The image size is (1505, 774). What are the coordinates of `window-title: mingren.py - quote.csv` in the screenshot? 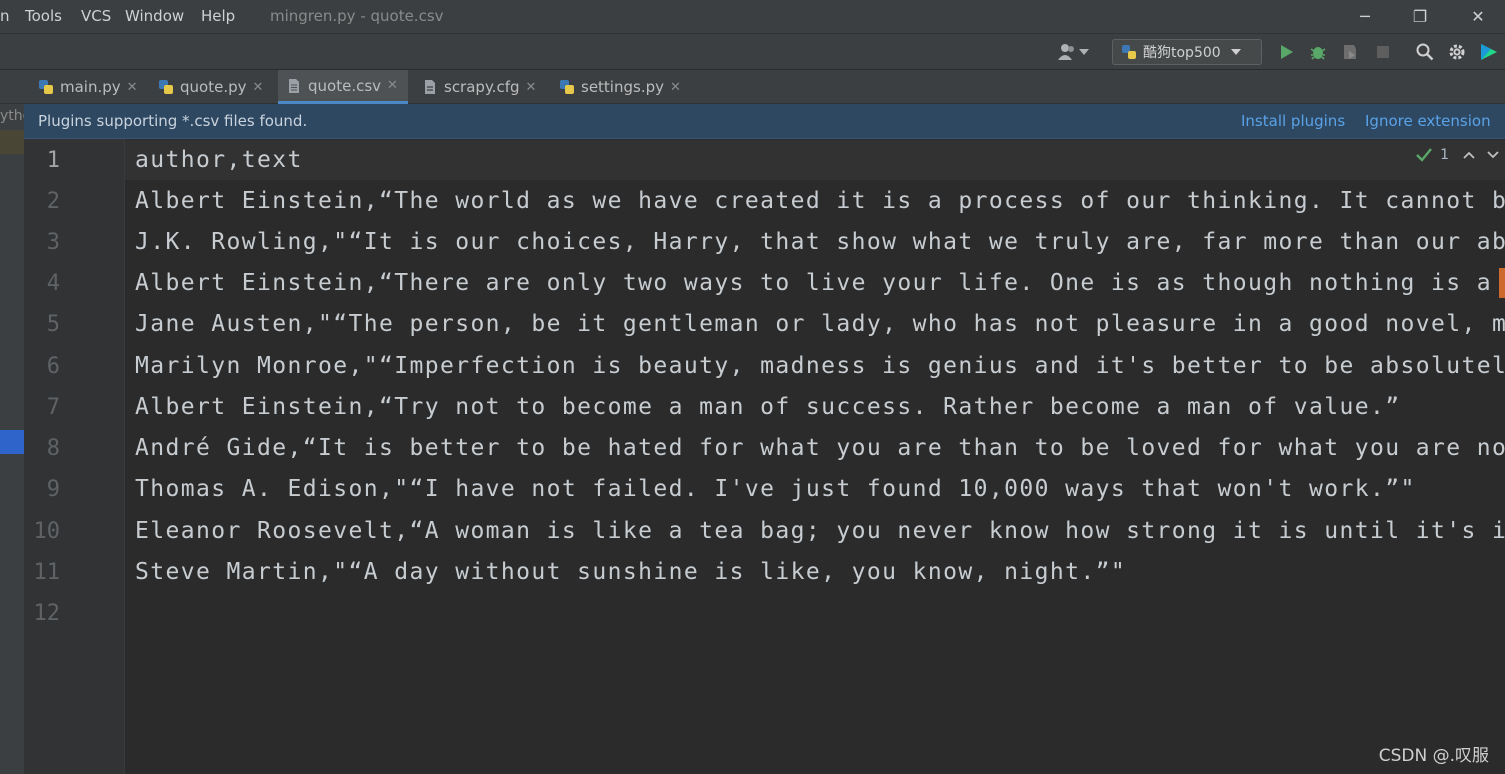 It's located at (357, 16).